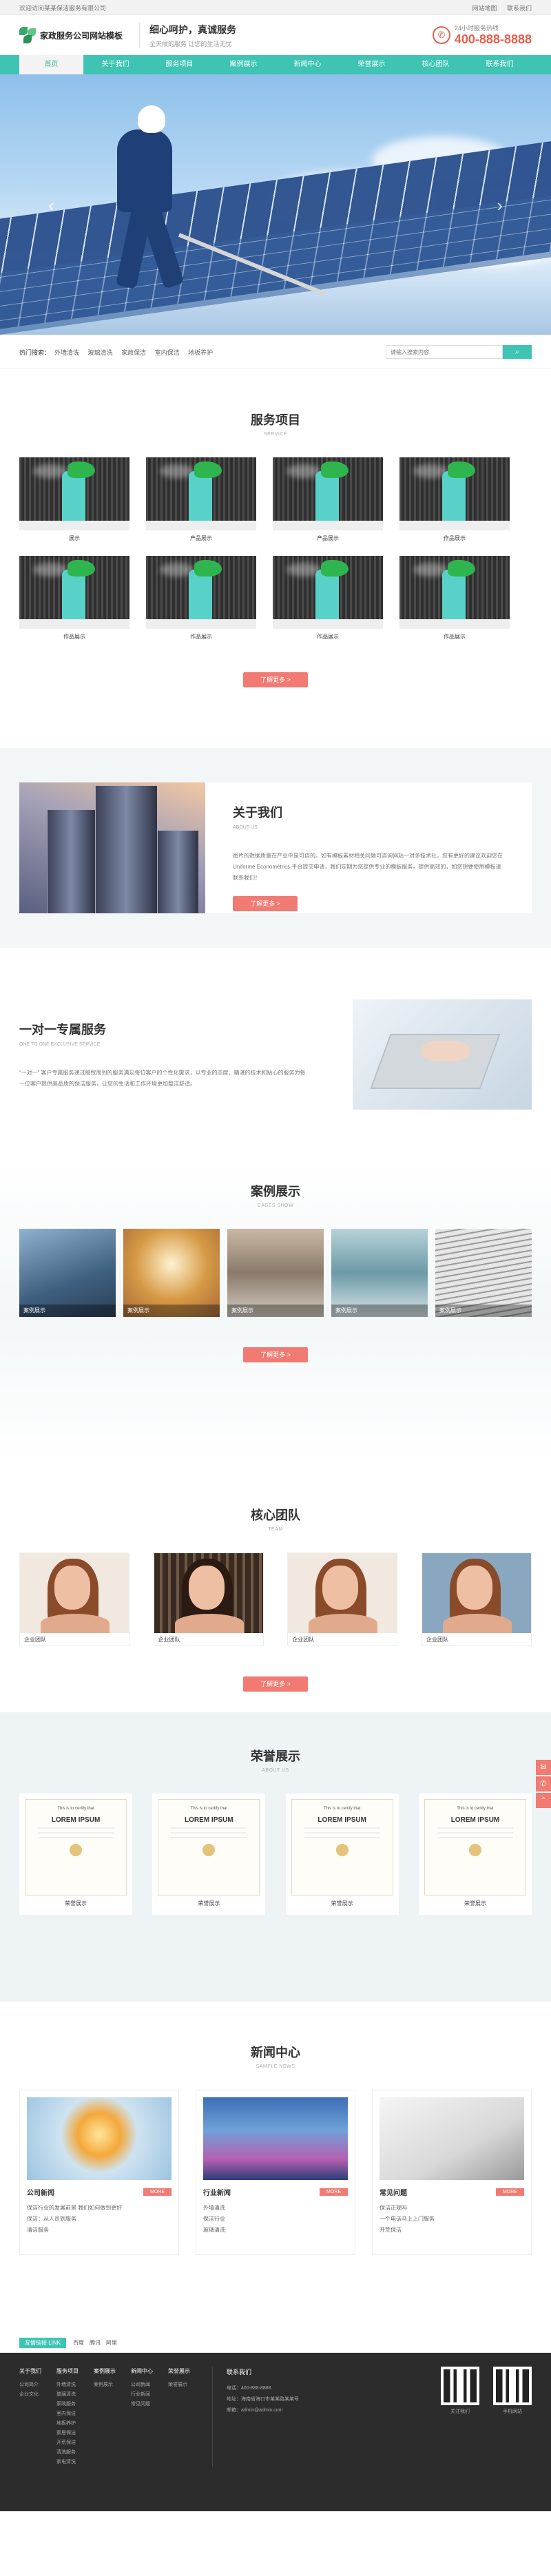 This screenshot has height=2576, width=551. Describe the element at coordinates (133, 352) in the screenshot. I see `hot-keyword: 家政保洁` at that location.